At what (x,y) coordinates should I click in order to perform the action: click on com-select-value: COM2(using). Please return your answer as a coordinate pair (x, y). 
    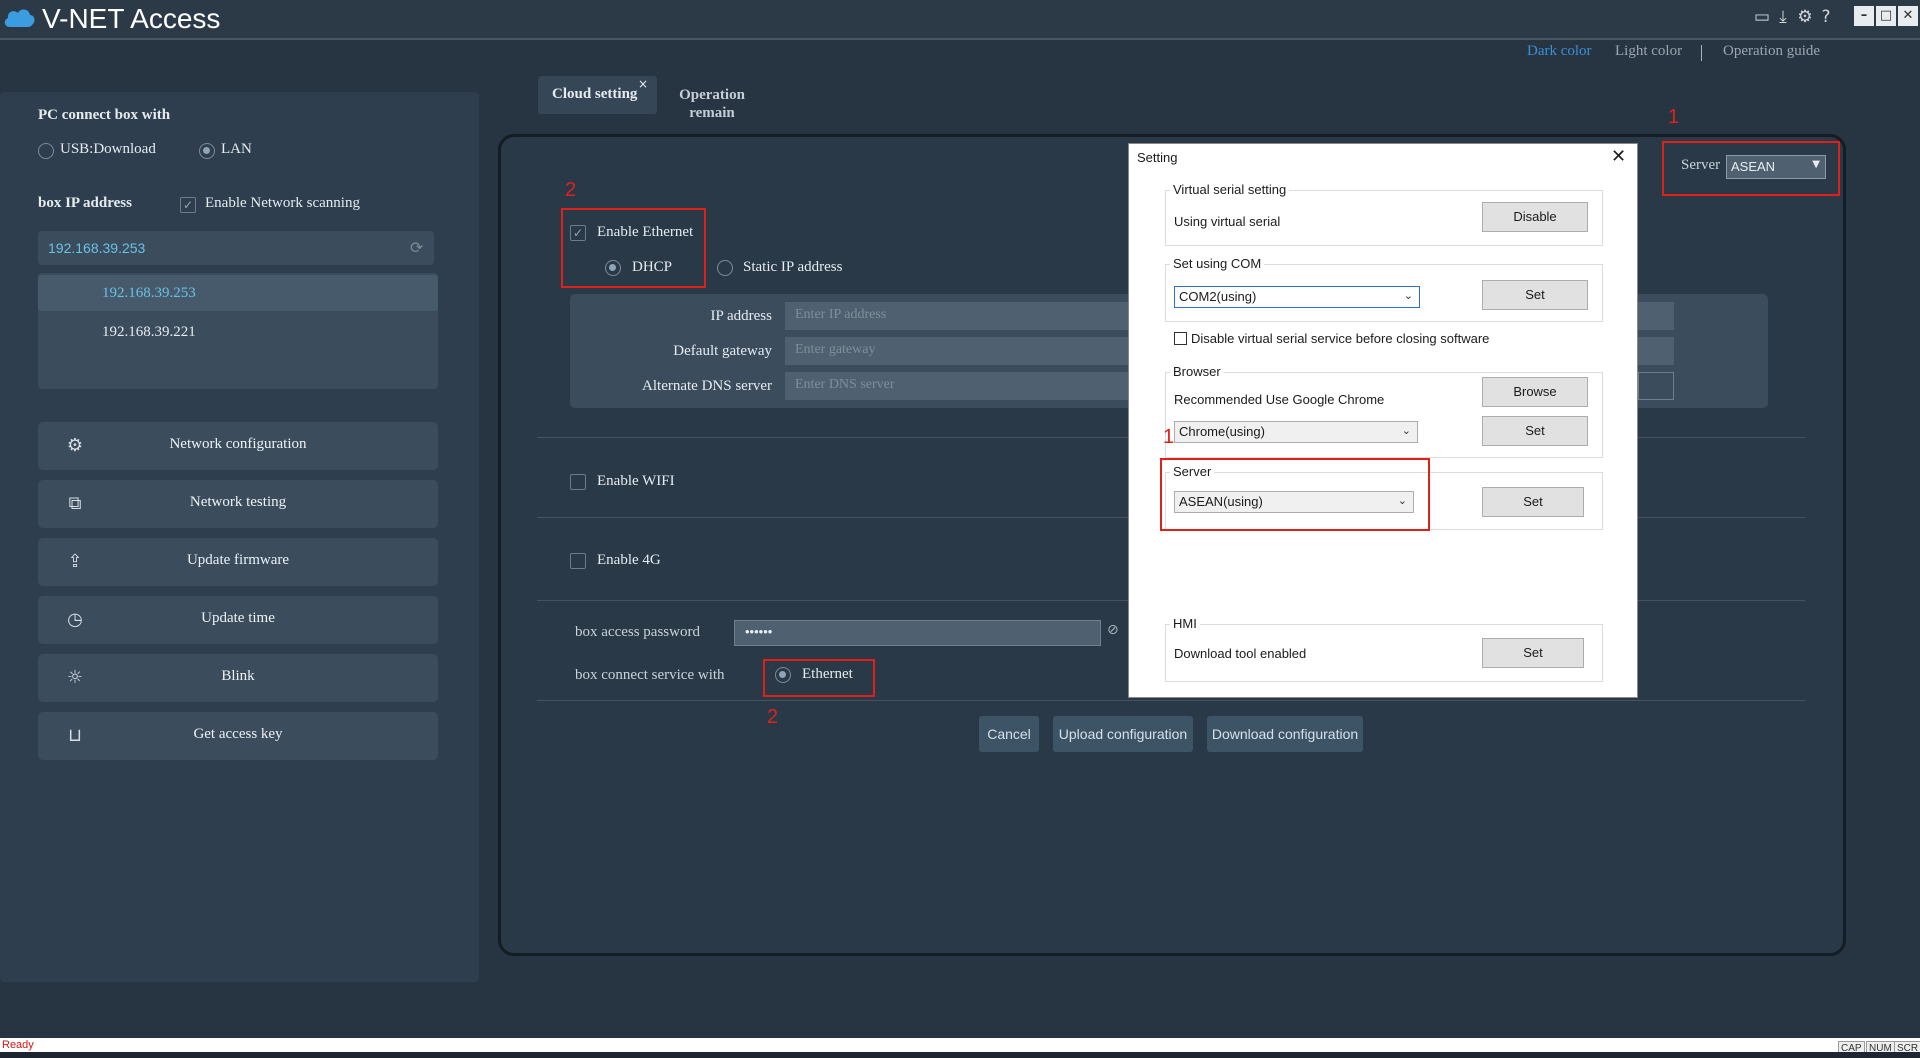
    Looking at the image, I should click on (1218, 296).